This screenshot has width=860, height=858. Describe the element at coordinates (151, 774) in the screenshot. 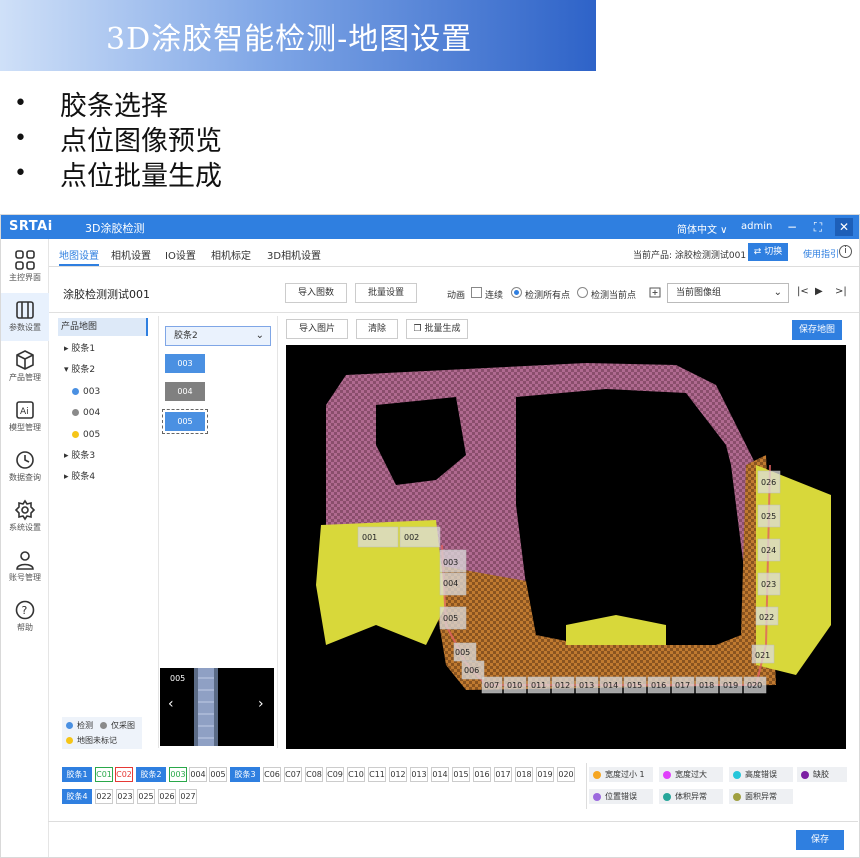

I see `group-chip: 胶条2` at that location.